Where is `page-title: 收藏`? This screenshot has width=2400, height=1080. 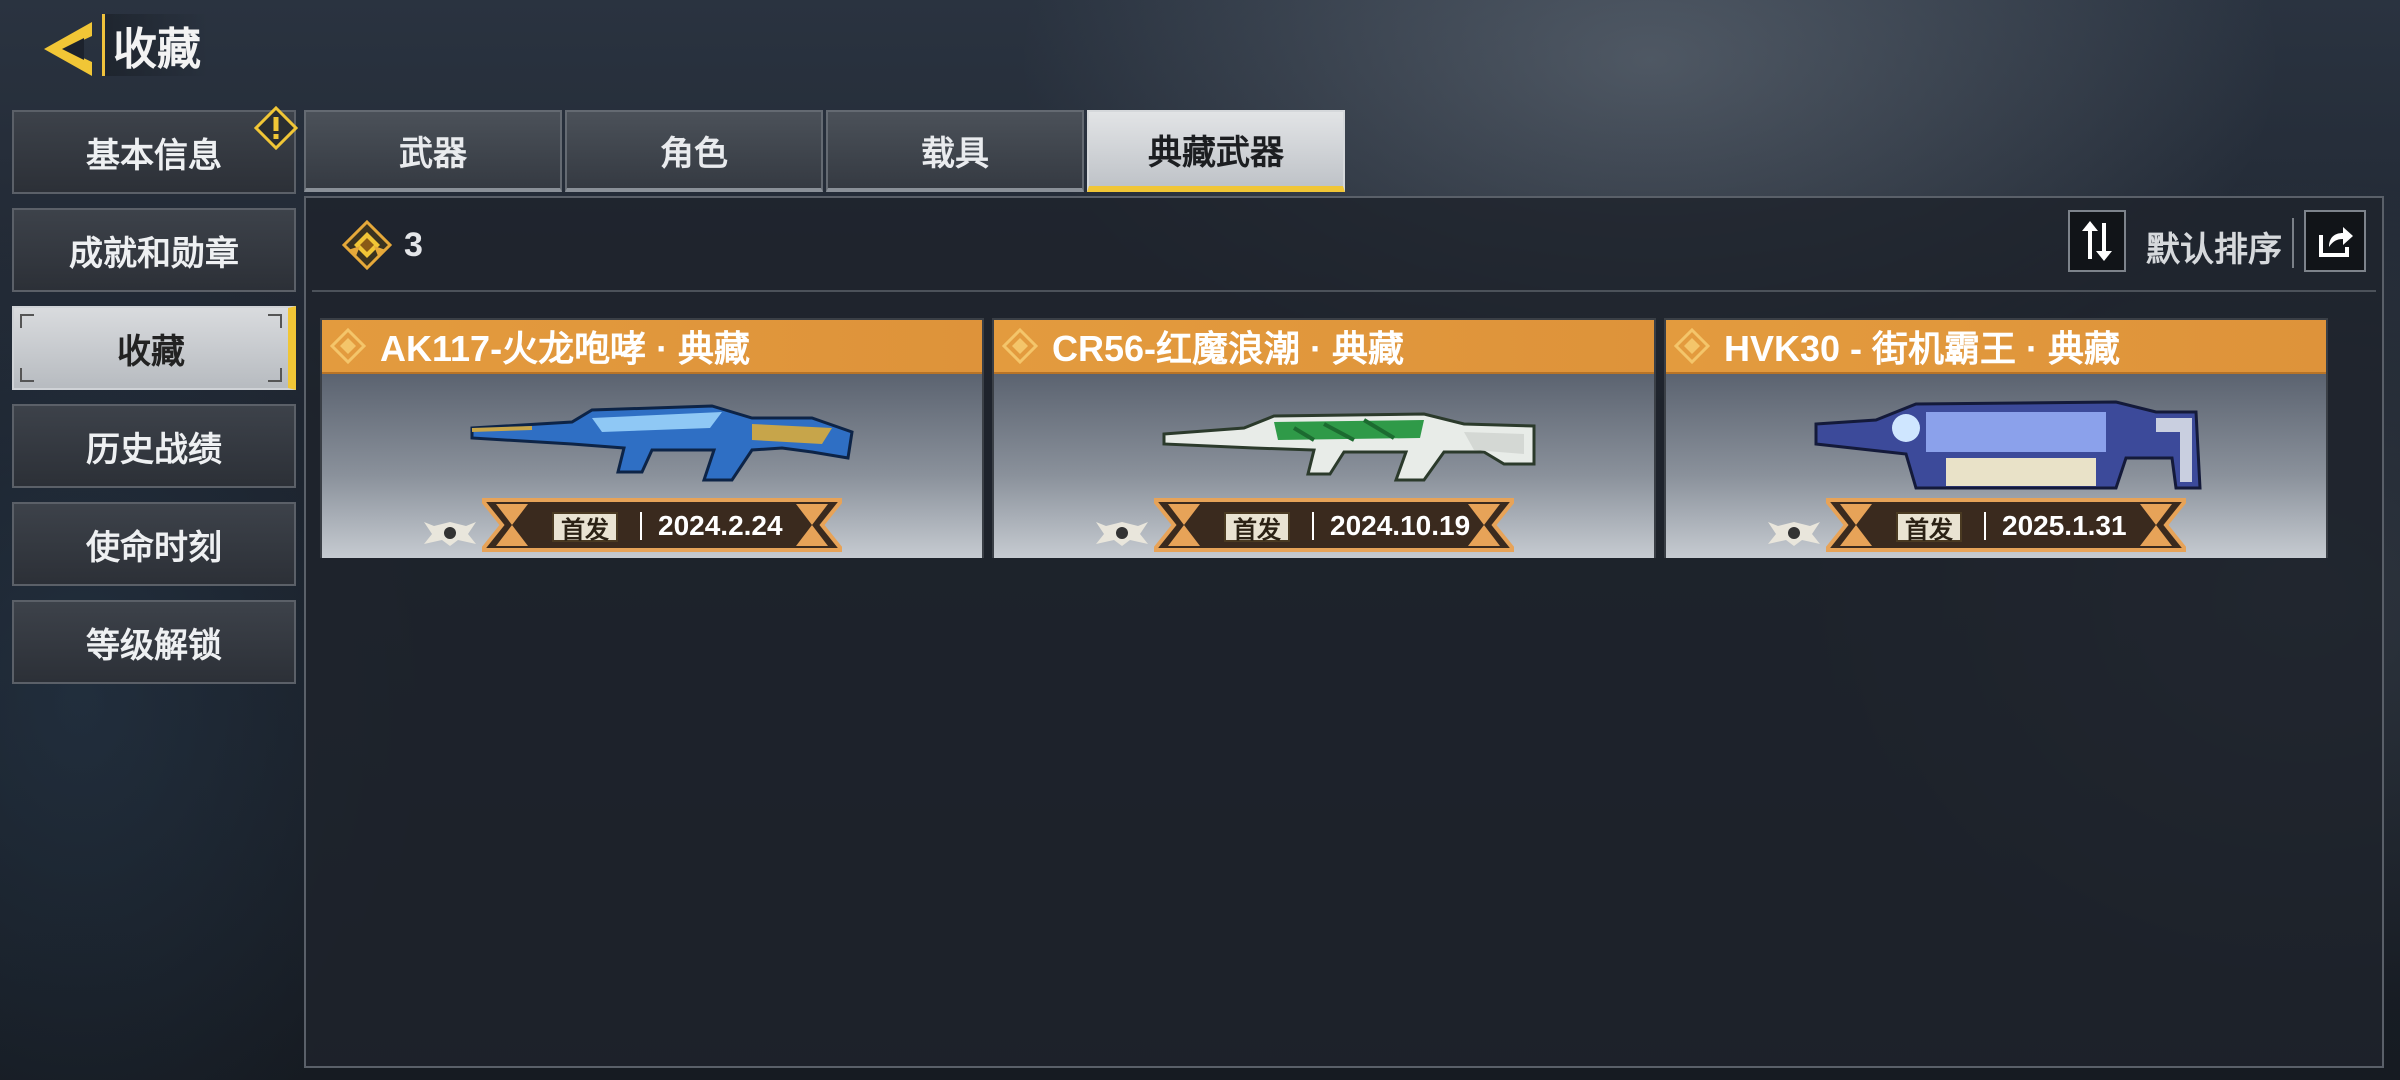
page-title: 收藏 is located at coordinates (157, 49).